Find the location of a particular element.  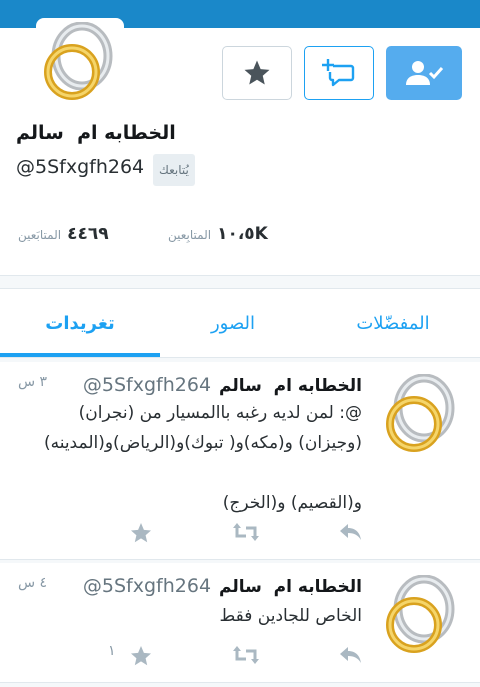

profile-avatar is located at coordinates (80, 62).